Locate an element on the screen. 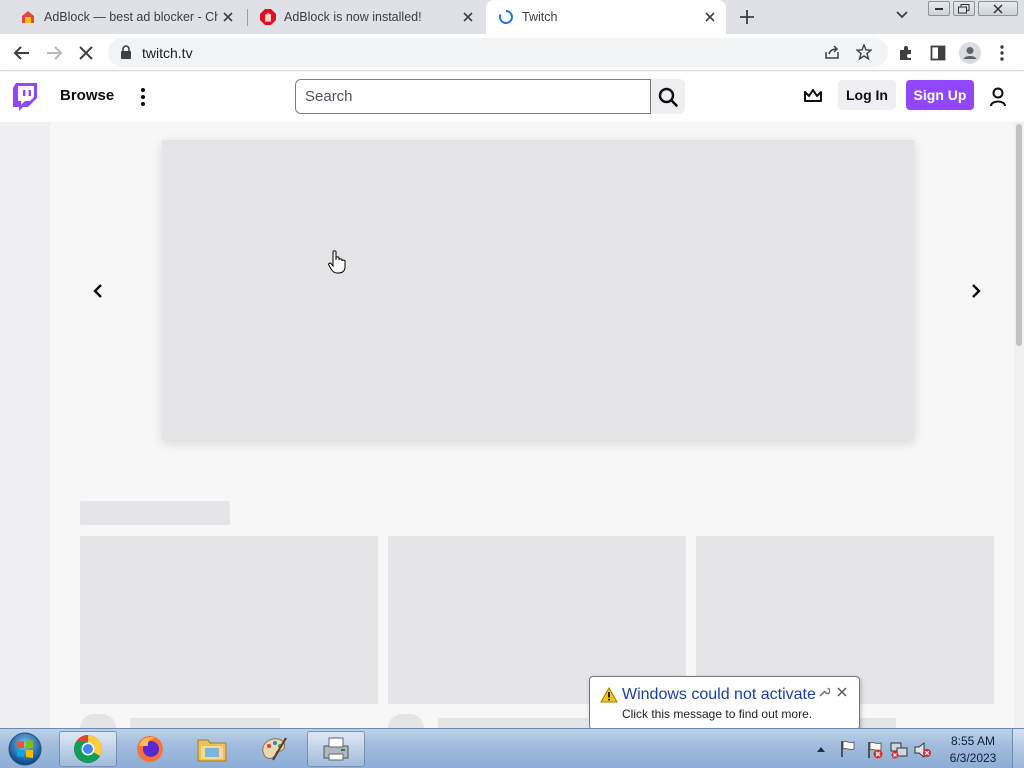  tab-title: AdBlock — best ad blocker - Chr is located at coordinates (131, 17).